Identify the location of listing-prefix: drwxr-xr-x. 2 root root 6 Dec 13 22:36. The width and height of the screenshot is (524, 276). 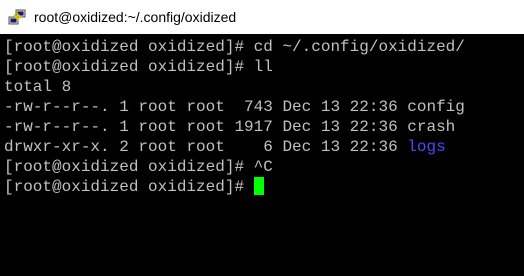
(206, 147).